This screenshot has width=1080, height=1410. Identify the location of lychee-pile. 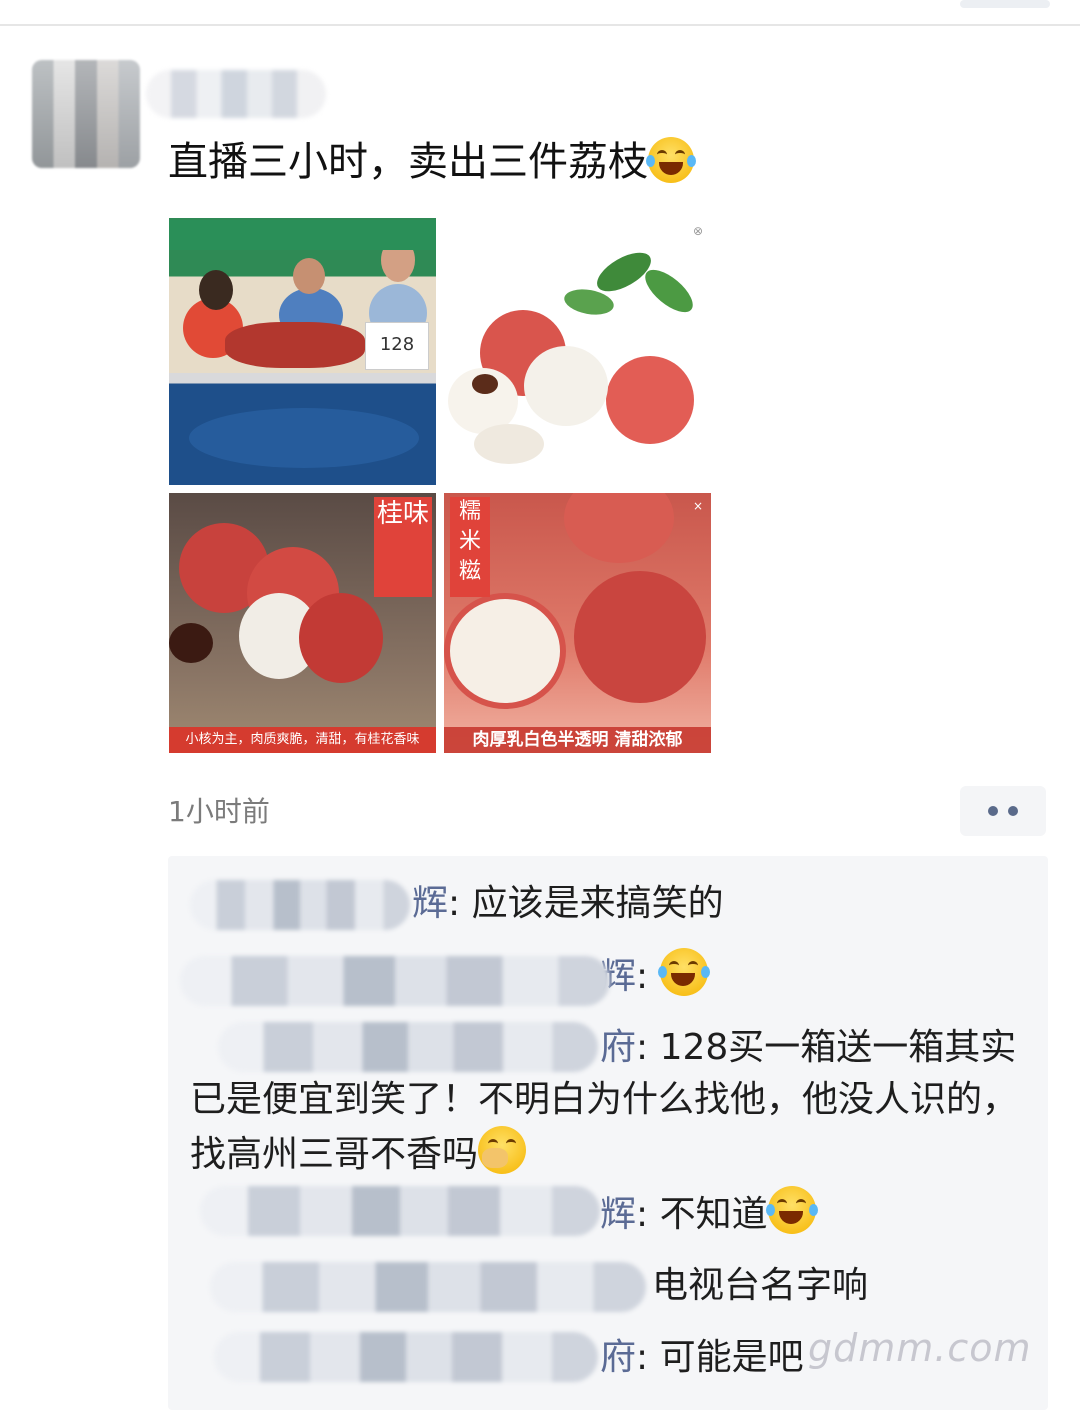
(295, 345).